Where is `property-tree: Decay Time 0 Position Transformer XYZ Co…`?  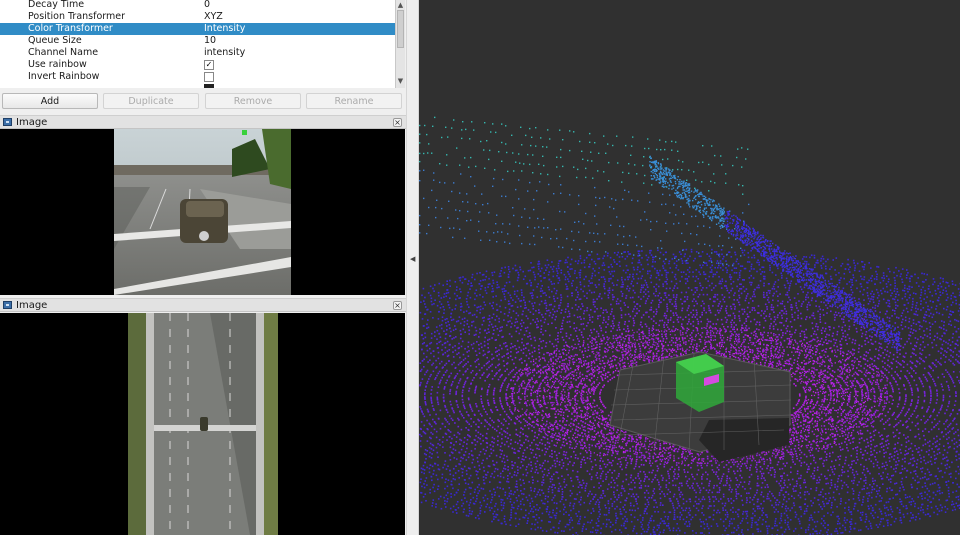 property-tree: Decay Time 0 Position Transformer XYZ Co… is located at coordinates (197, 44).